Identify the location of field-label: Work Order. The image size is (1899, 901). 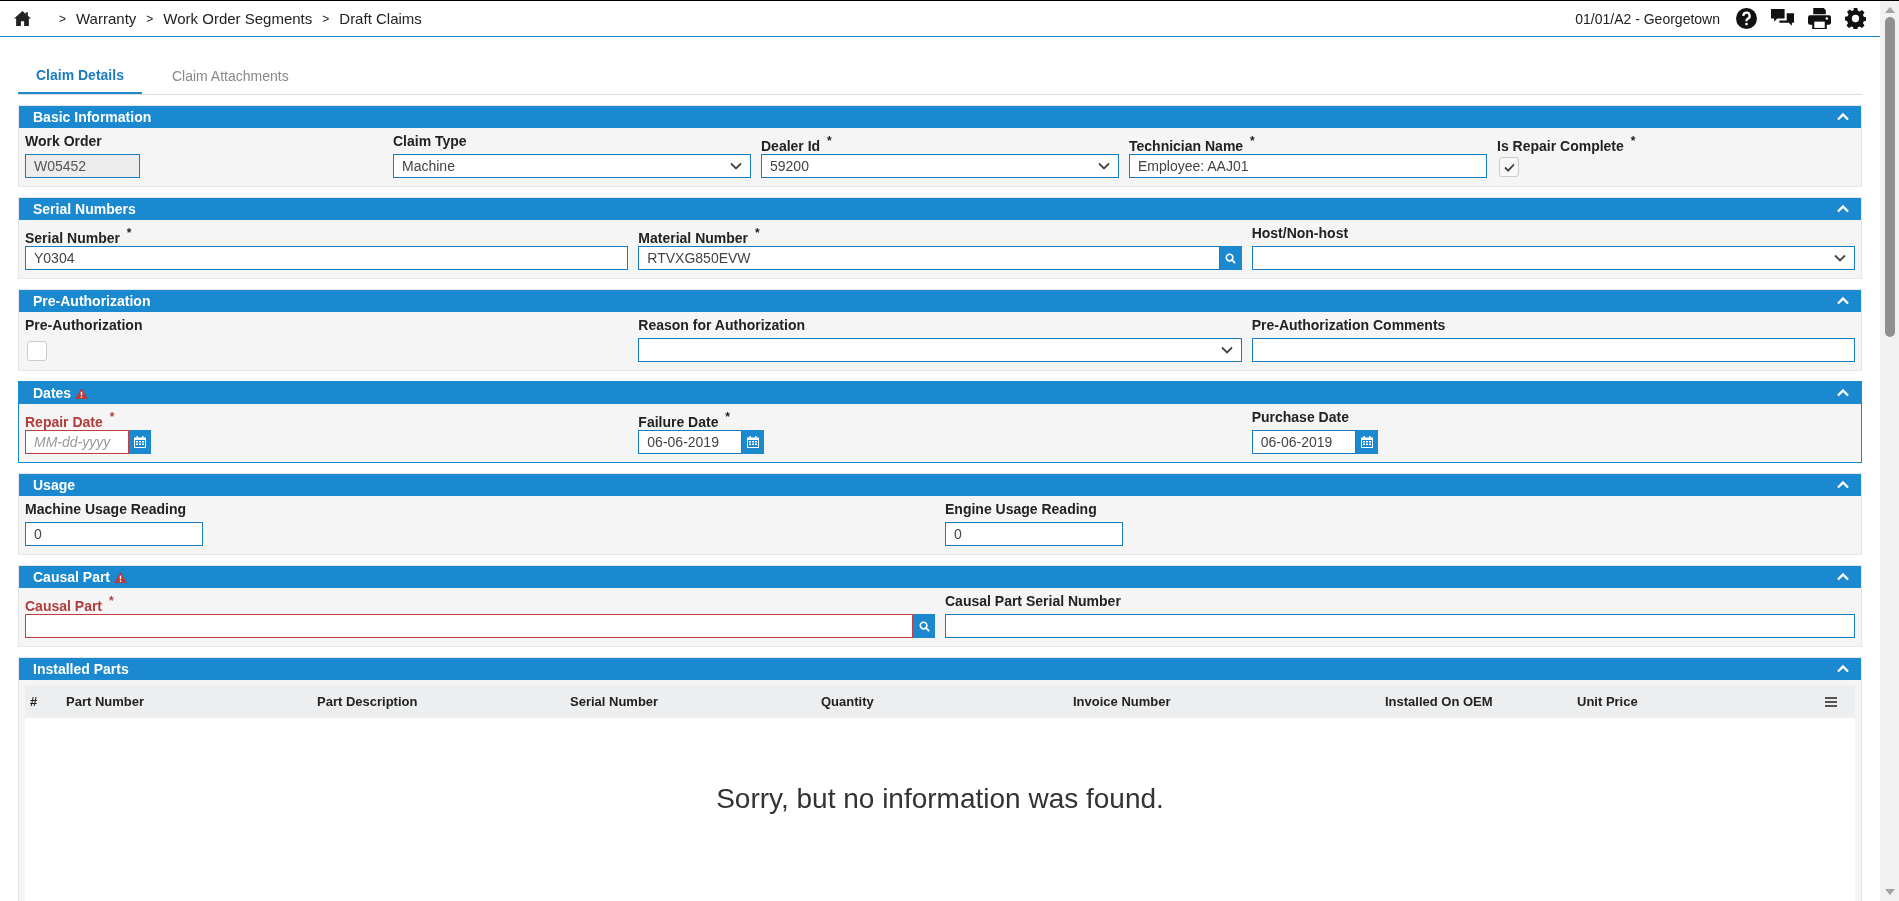
(64, 142).